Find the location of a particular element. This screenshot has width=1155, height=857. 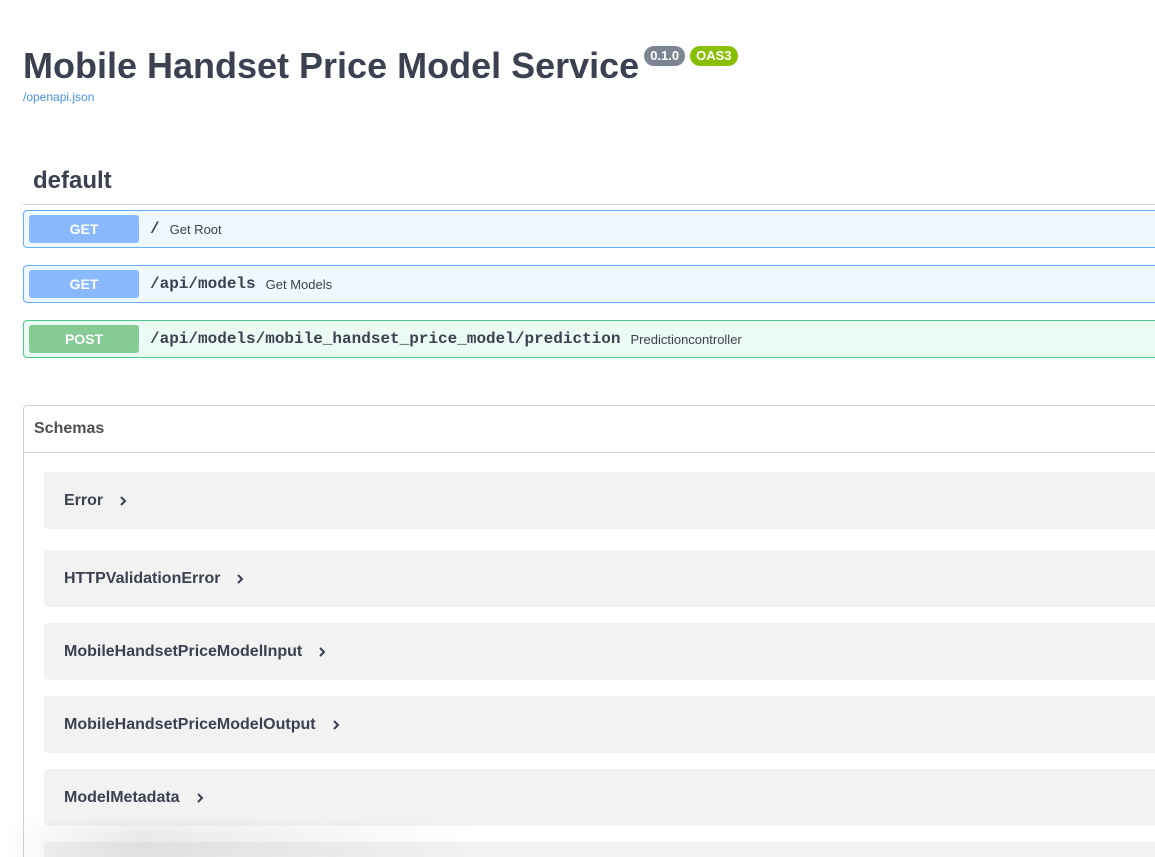

operation-summary: Get Models is located at coordinates (299, 284).